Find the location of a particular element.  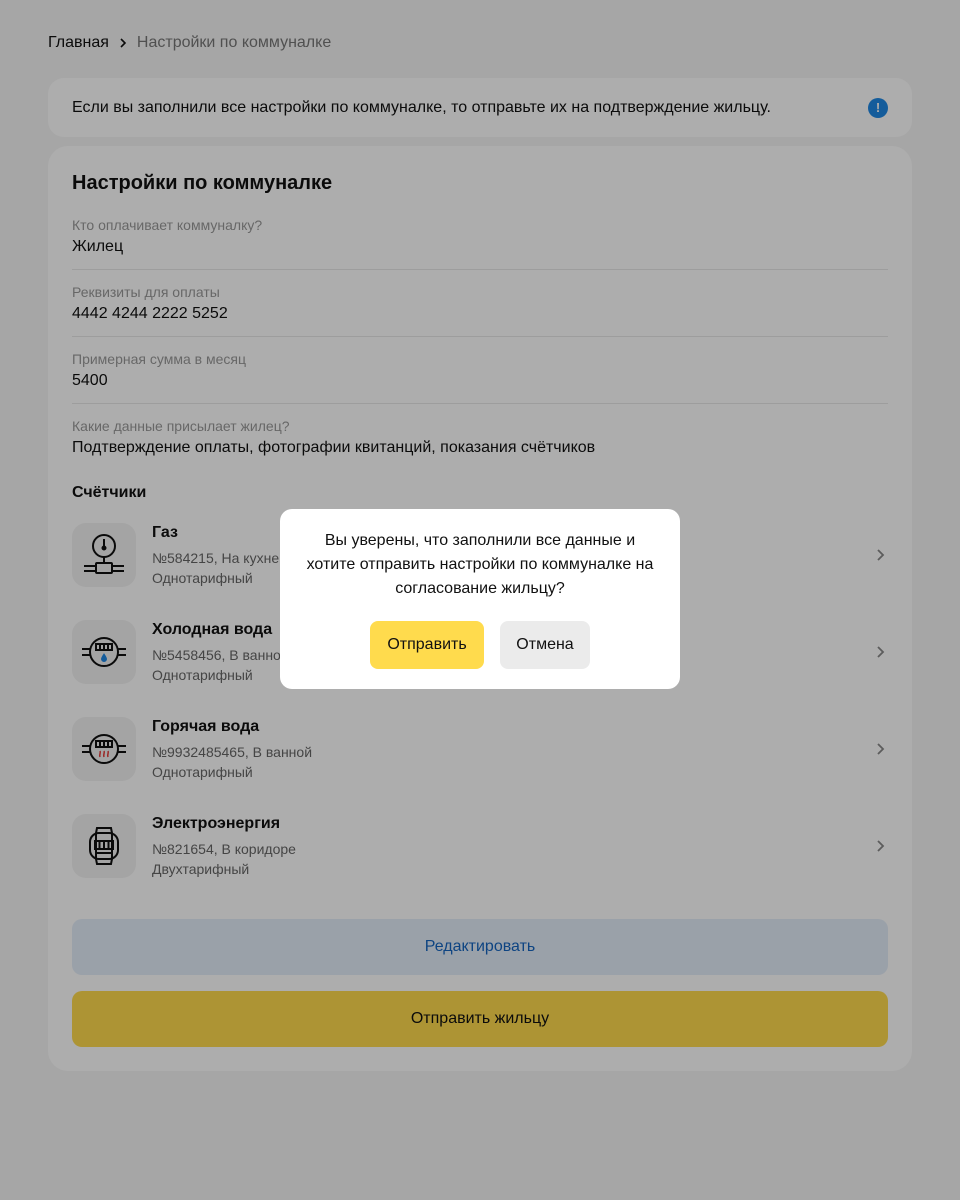

cancel-button: Отмена is located at coordinates (545, 645).